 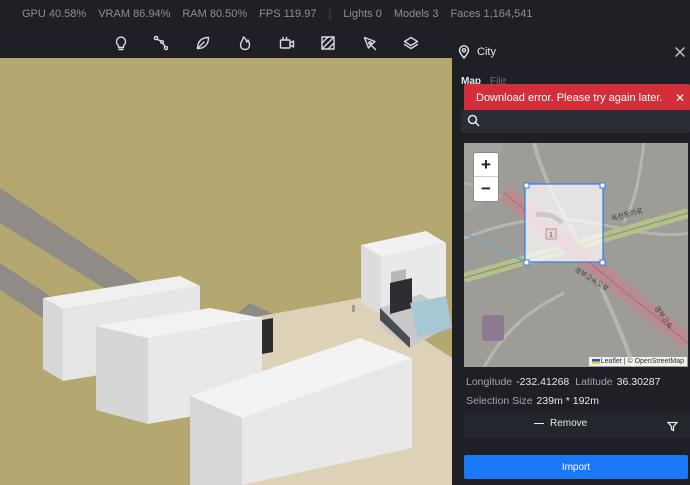 What do you see at coordinates (571, 53) in the screenshot?
I see `panel-header: City` at bounding box center [571, 53].